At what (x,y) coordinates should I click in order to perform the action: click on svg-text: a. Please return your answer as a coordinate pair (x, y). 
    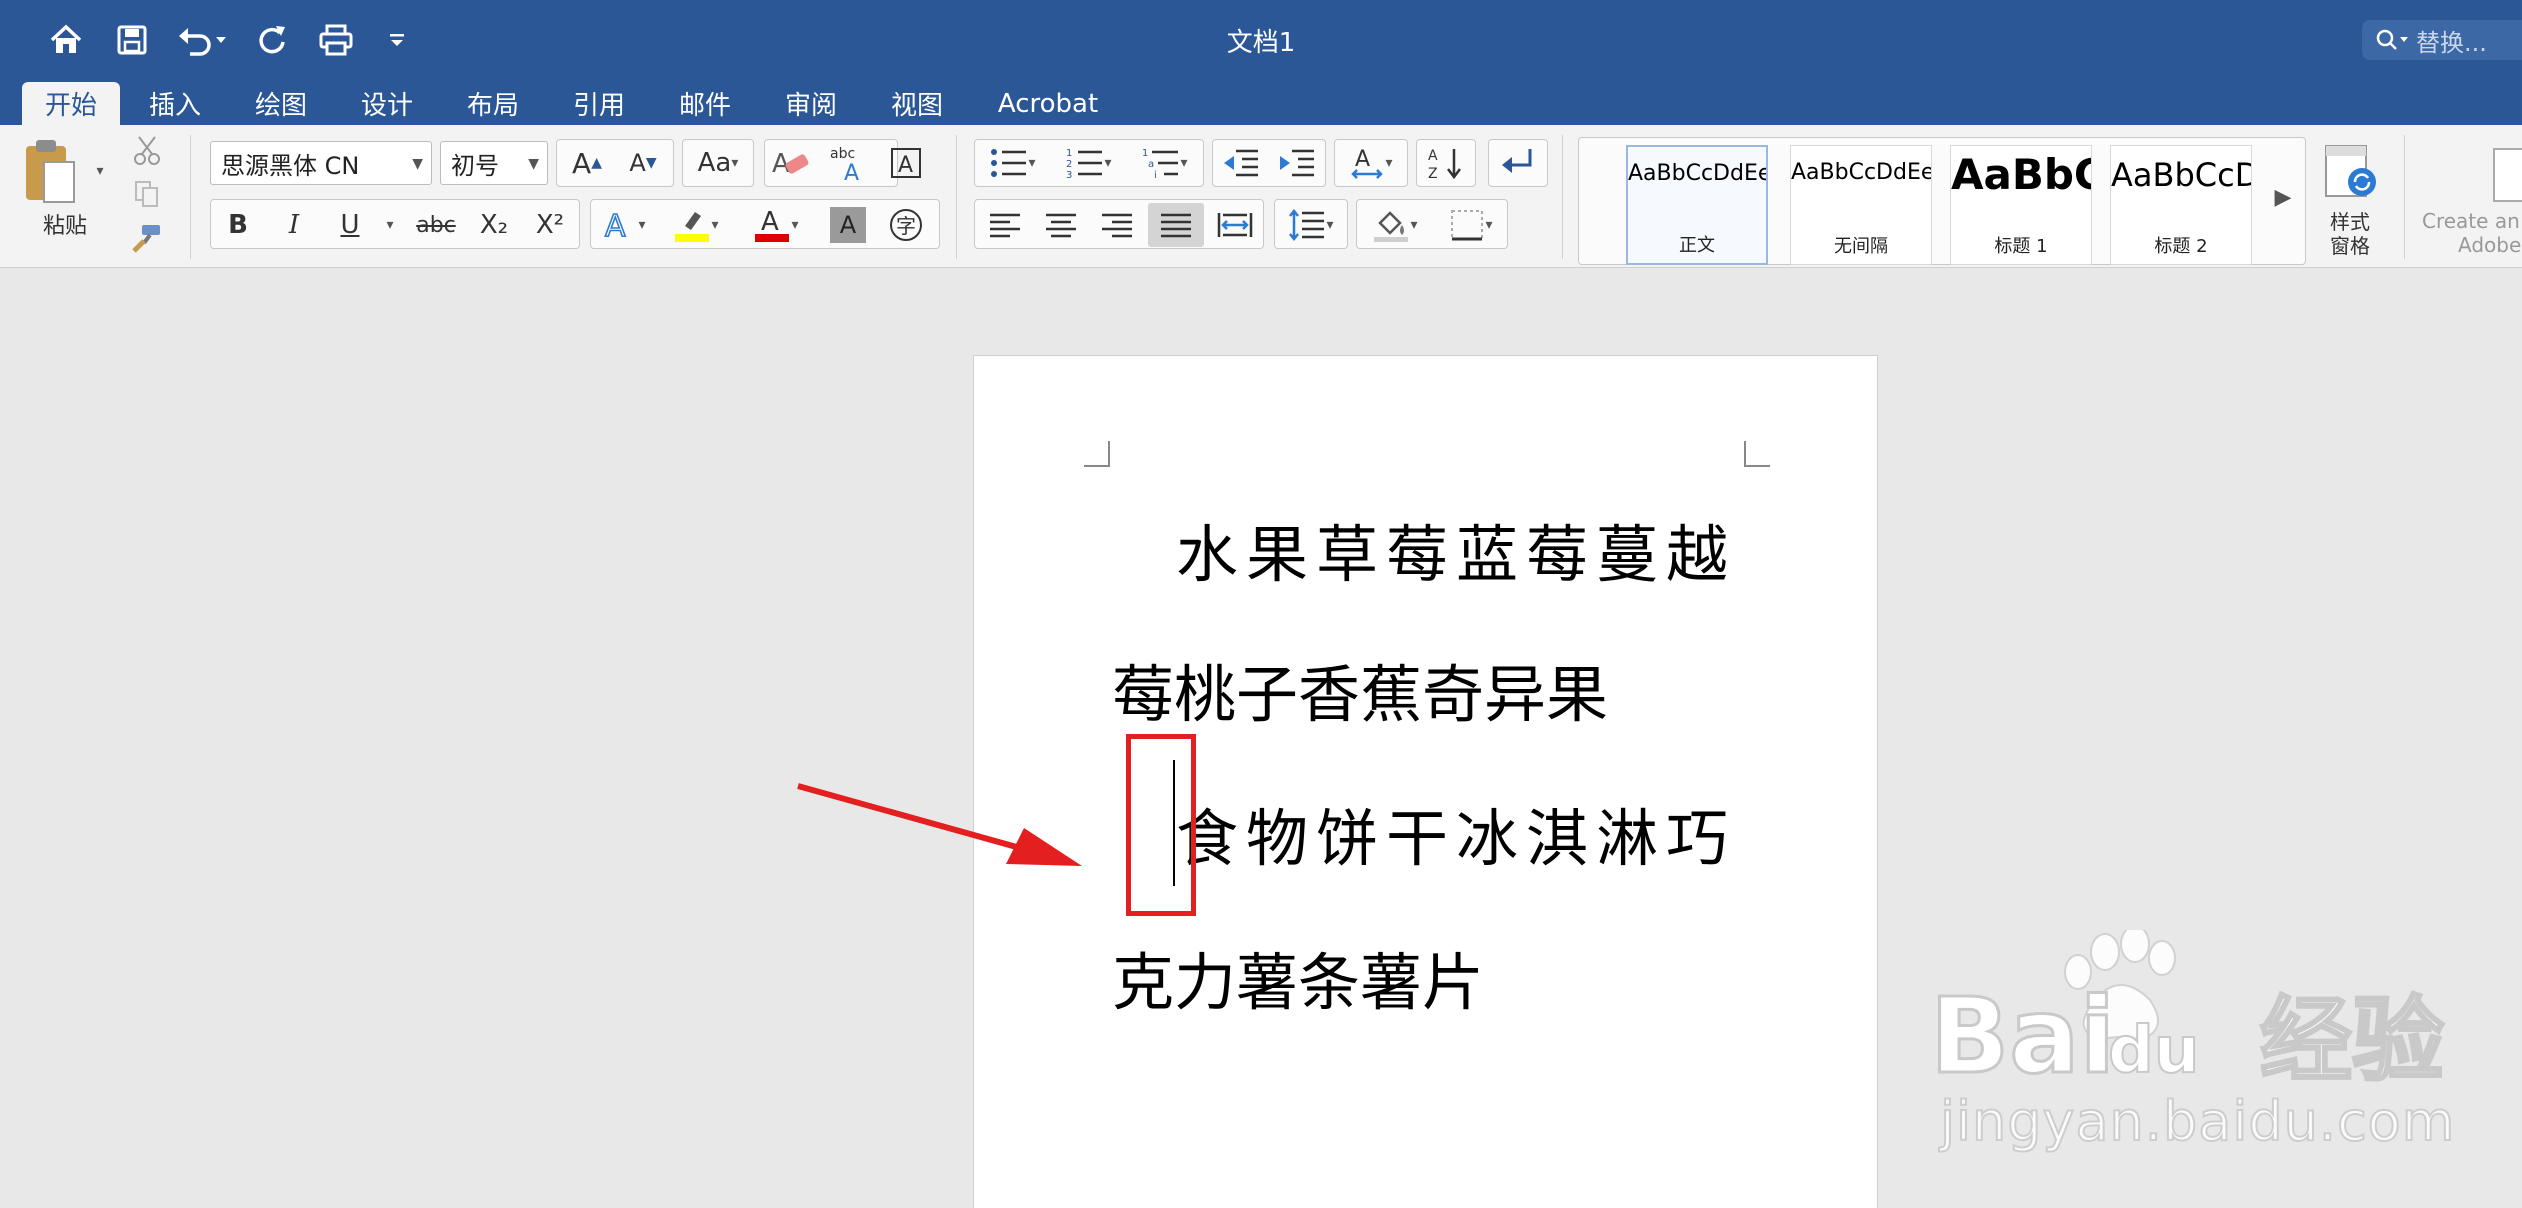
    Looking at the image, I should click on (1151, 164).